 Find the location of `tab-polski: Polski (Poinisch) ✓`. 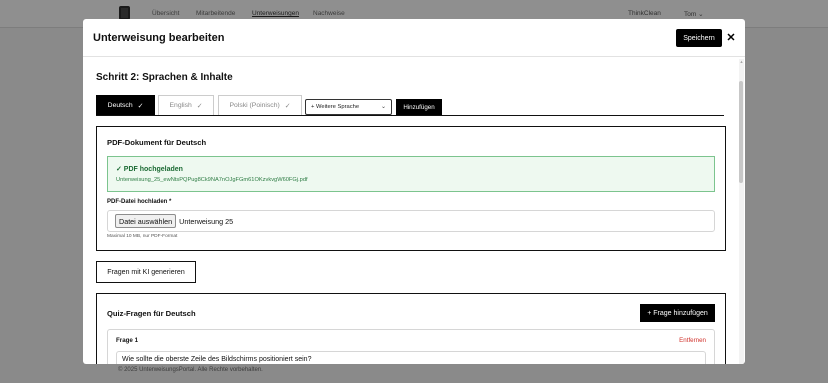

tab-polski: Polski (Poinisch) ✓ is located at coordinates (260, 105).